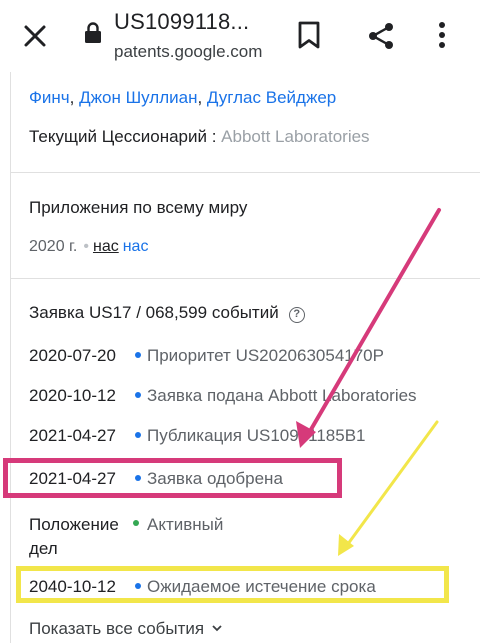  I want to click on event-date: 2020-07-20, so click(72, 355).